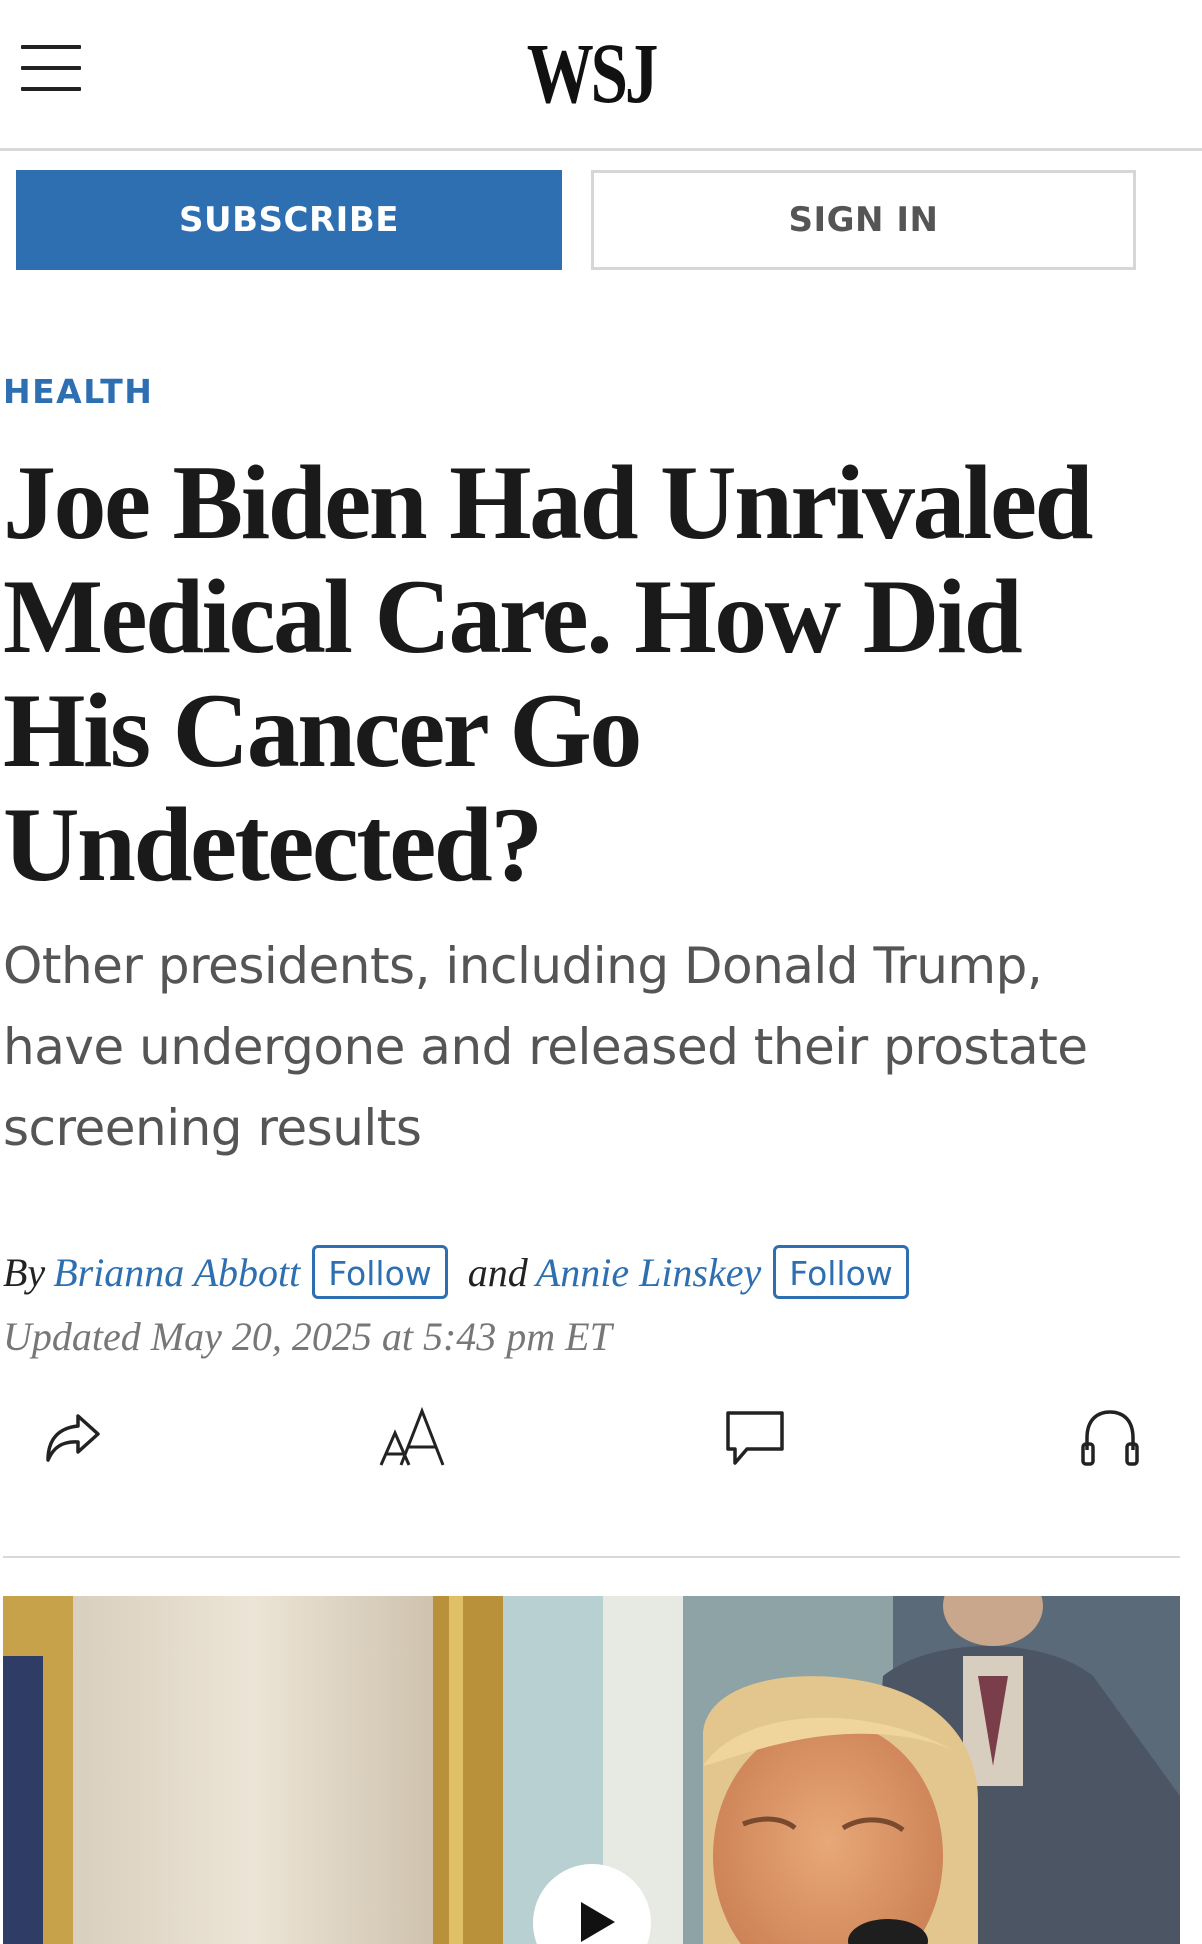 Image resolution: width=1202 pixels, height=1944 pixels. I want to click on section-divider, so click(591, 1557).